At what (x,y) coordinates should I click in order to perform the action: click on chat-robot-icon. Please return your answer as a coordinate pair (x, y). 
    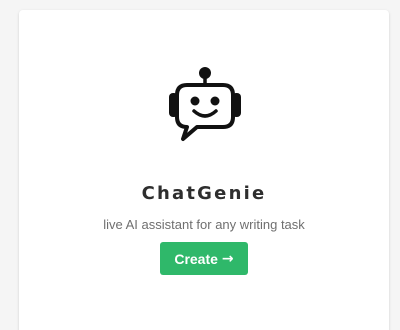
    Looking at the image, I should click on (205, 104).